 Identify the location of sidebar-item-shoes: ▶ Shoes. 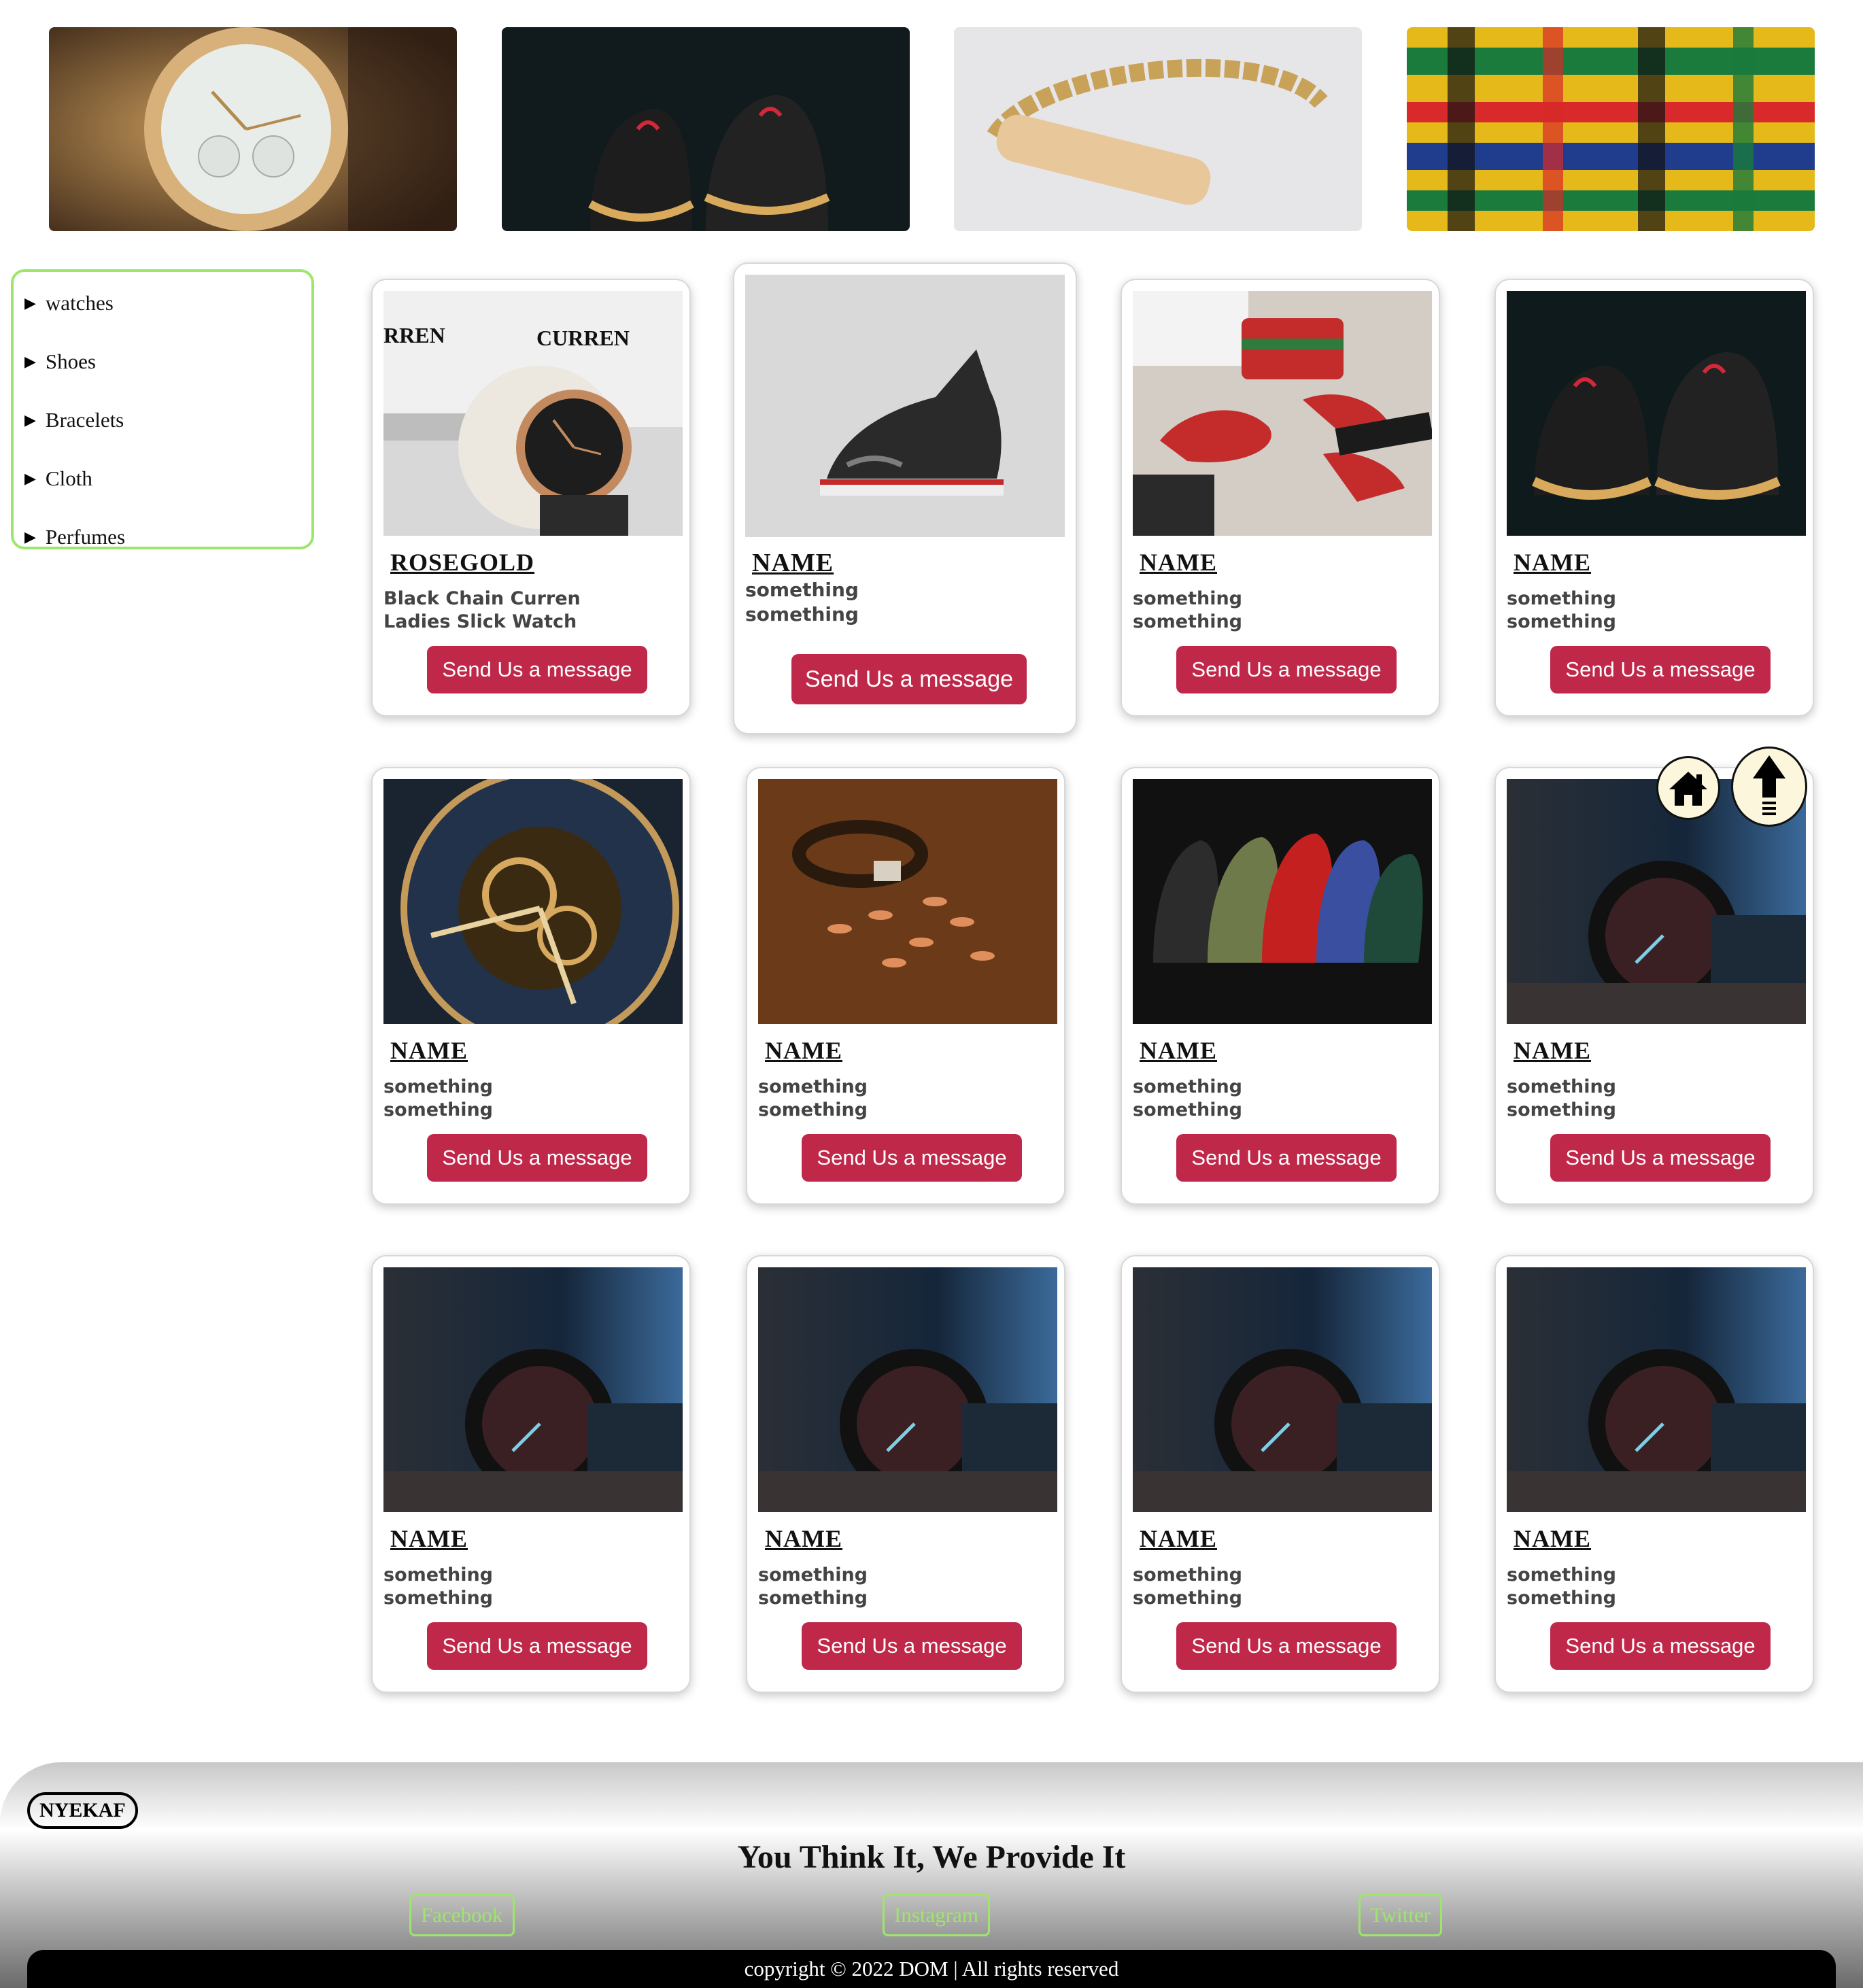
(60, 361).